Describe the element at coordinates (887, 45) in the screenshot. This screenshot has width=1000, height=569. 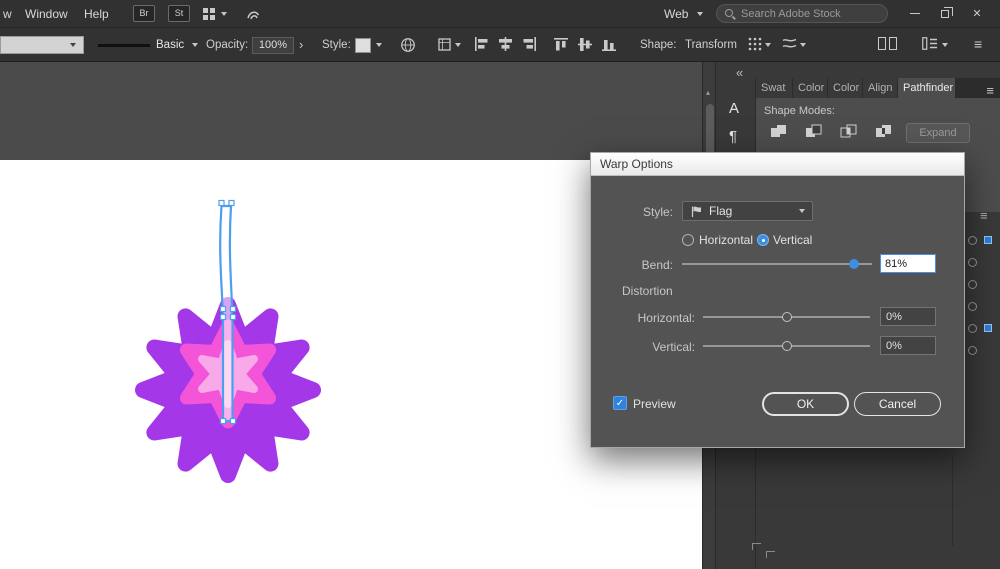
I see `workspace-grid-icon` at that location.